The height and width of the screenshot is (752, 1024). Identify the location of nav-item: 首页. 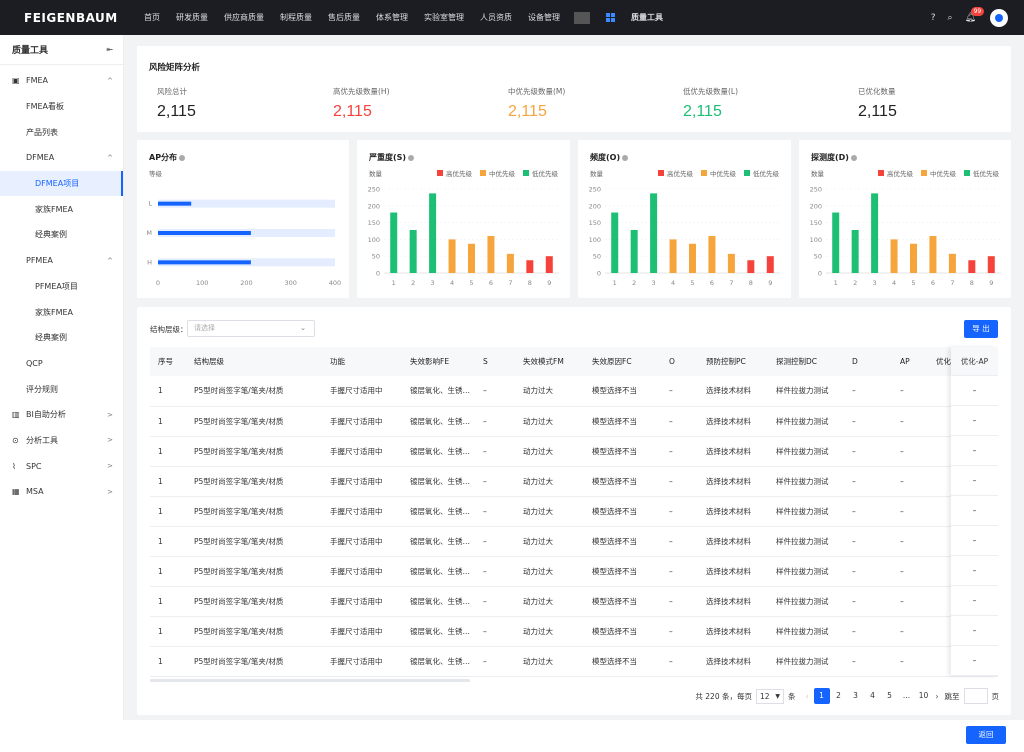
(152, 17).